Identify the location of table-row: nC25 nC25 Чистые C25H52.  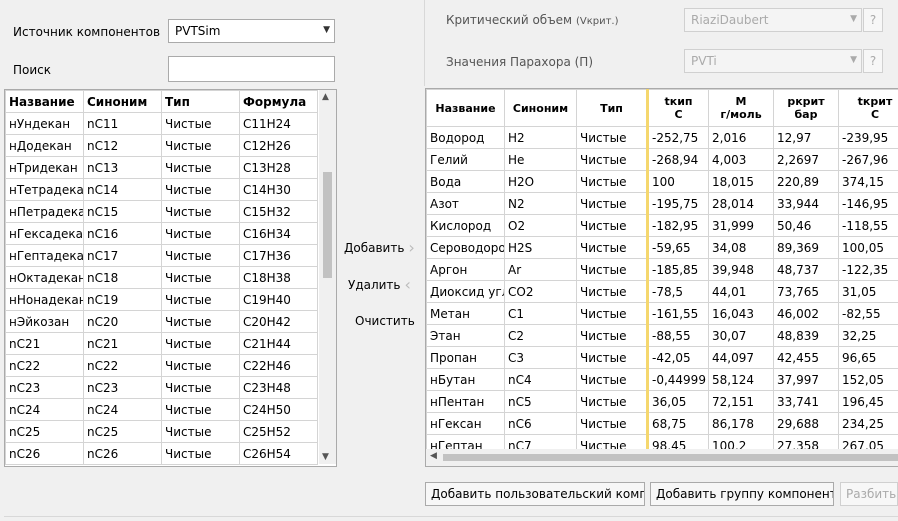
(161, 431).